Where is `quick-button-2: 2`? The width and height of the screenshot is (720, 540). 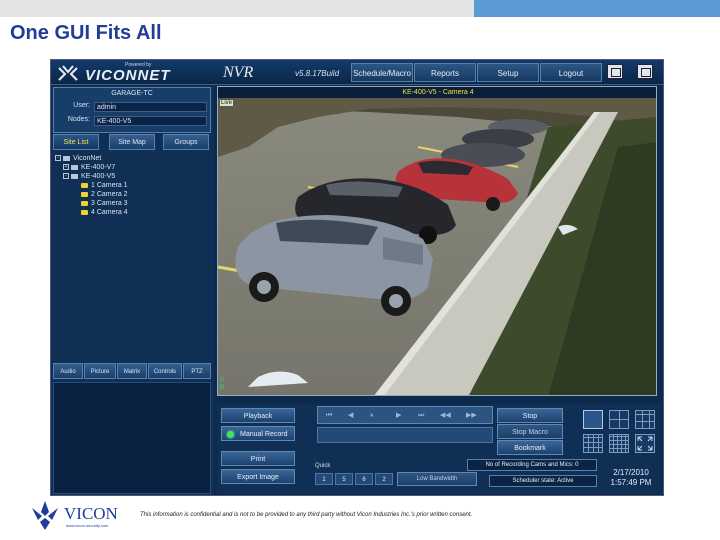
quick-button-2: 2 is located at coordinates (384, 479).